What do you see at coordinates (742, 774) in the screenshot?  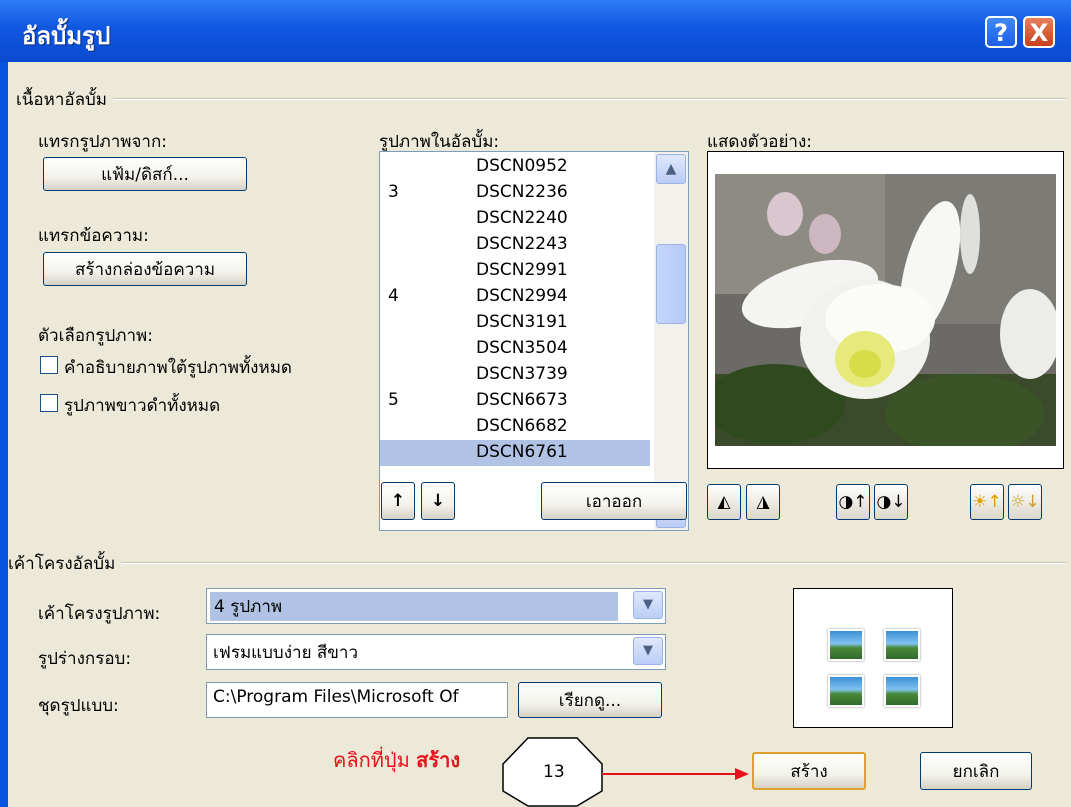 I see `annotation-arrowhead` at bounding box center [742, 774].